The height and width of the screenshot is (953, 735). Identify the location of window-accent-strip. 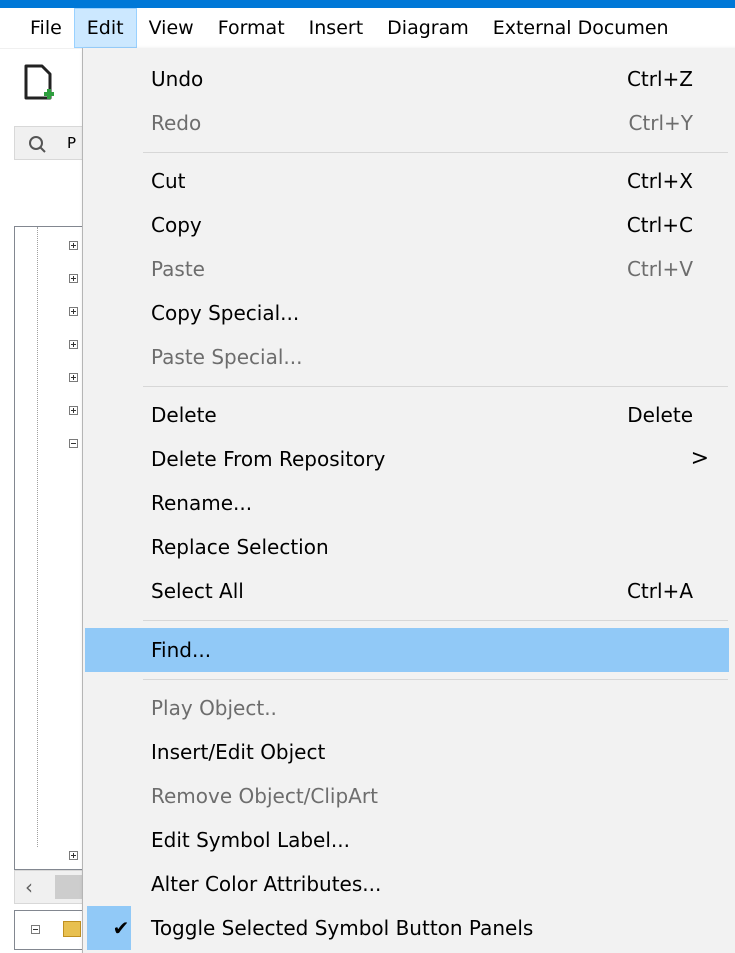
(367, 4).